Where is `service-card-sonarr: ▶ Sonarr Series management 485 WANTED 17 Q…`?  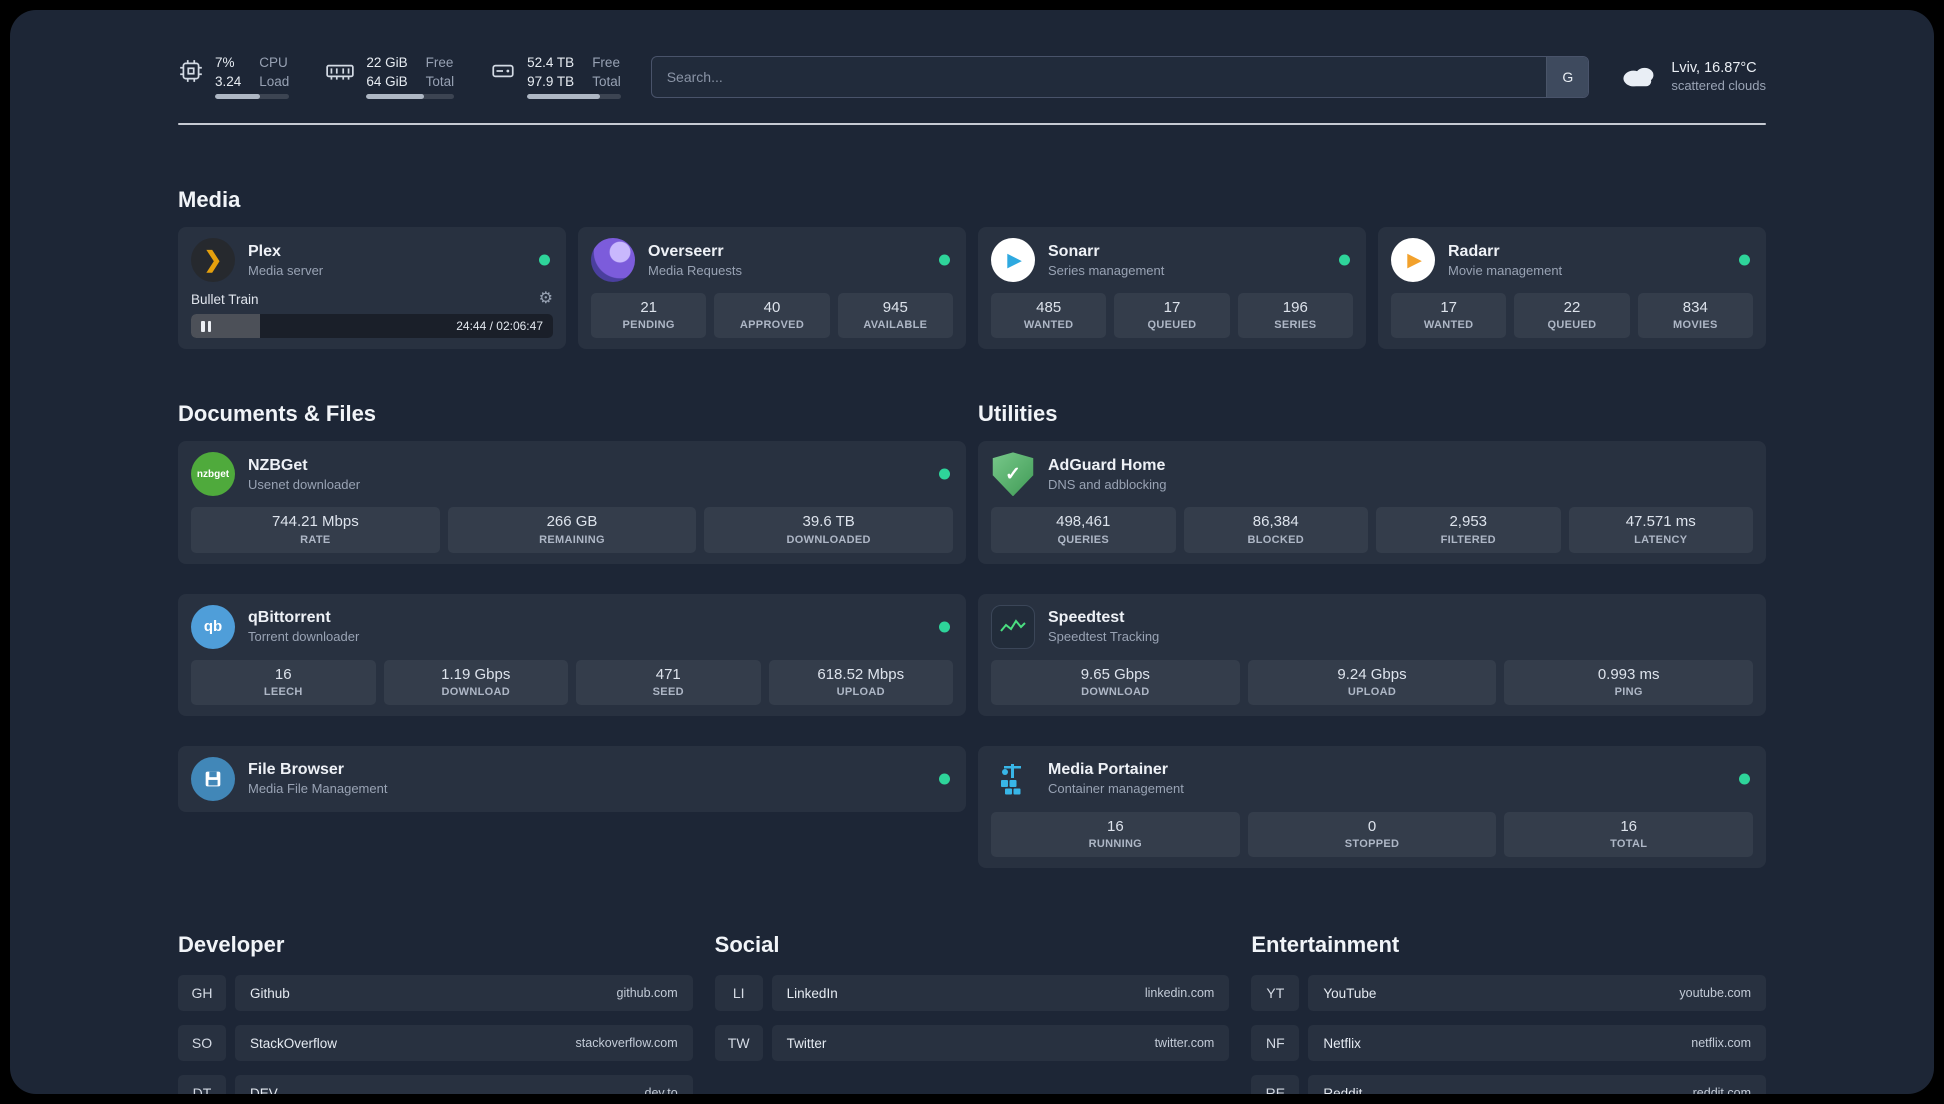 service-card-sonarr: ▶ Sonarr Series management 485 WANTED 17 Q… is located at coordinates (1172, 288).